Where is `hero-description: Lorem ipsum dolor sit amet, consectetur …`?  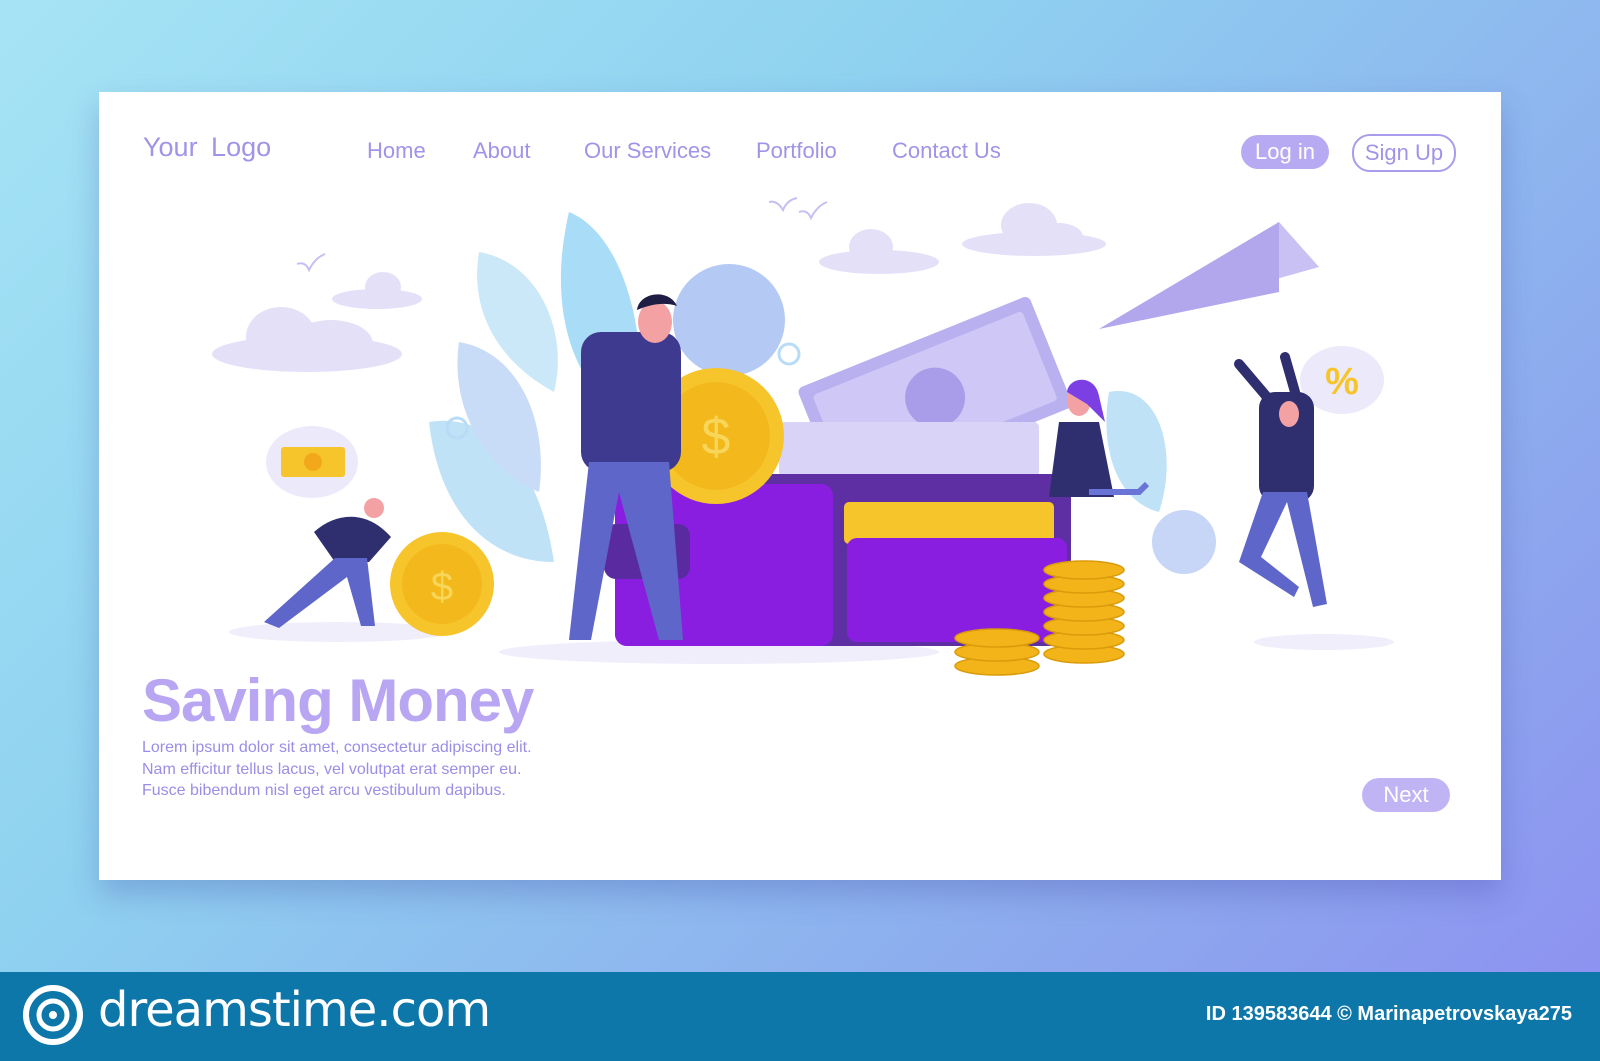 hero-description: Lorem ipsum dolor sit amet, consectetur … is located at coordinates (337, 769).